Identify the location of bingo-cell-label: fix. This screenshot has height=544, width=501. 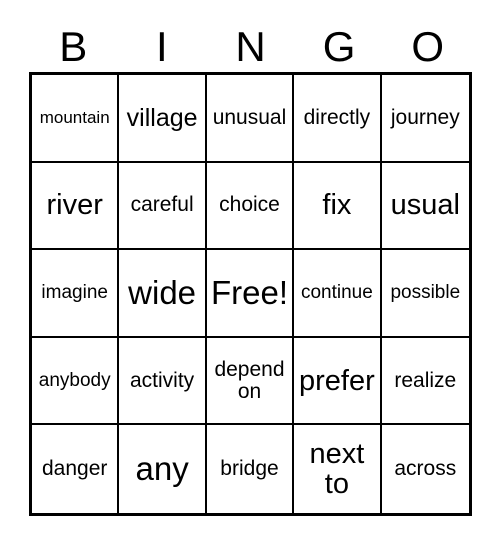
(337, 205).